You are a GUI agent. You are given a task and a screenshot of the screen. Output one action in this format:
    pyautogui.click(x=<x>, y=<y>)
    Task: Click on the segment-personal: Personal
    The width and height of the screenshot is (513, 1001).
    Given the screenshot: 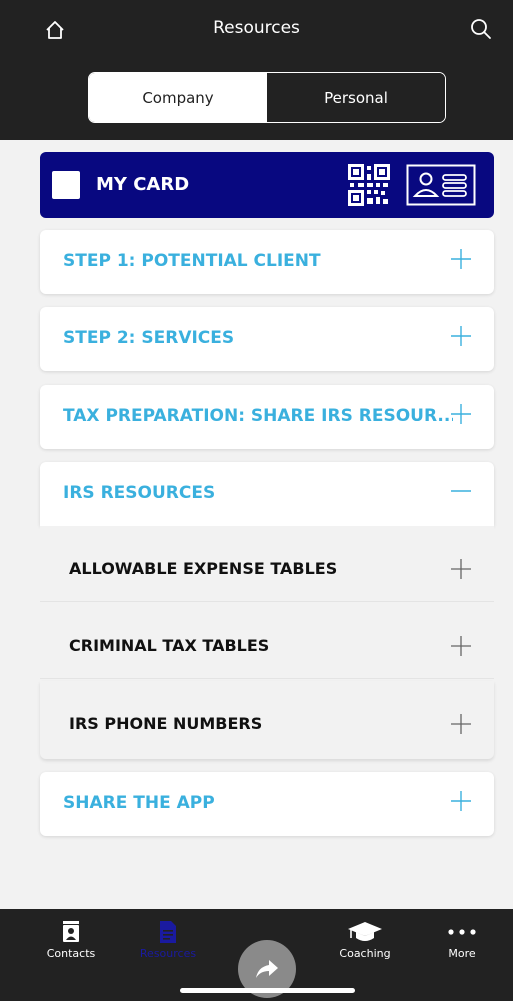 What is the action you would take?
    pyautogui.click(x=356, y=97)
    